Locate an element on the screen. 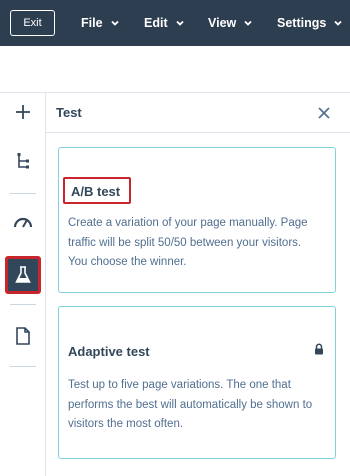 This screenshot has height=476, width=350. ab-test-title-highlight: A/B test is located at coordinates (97, 190).